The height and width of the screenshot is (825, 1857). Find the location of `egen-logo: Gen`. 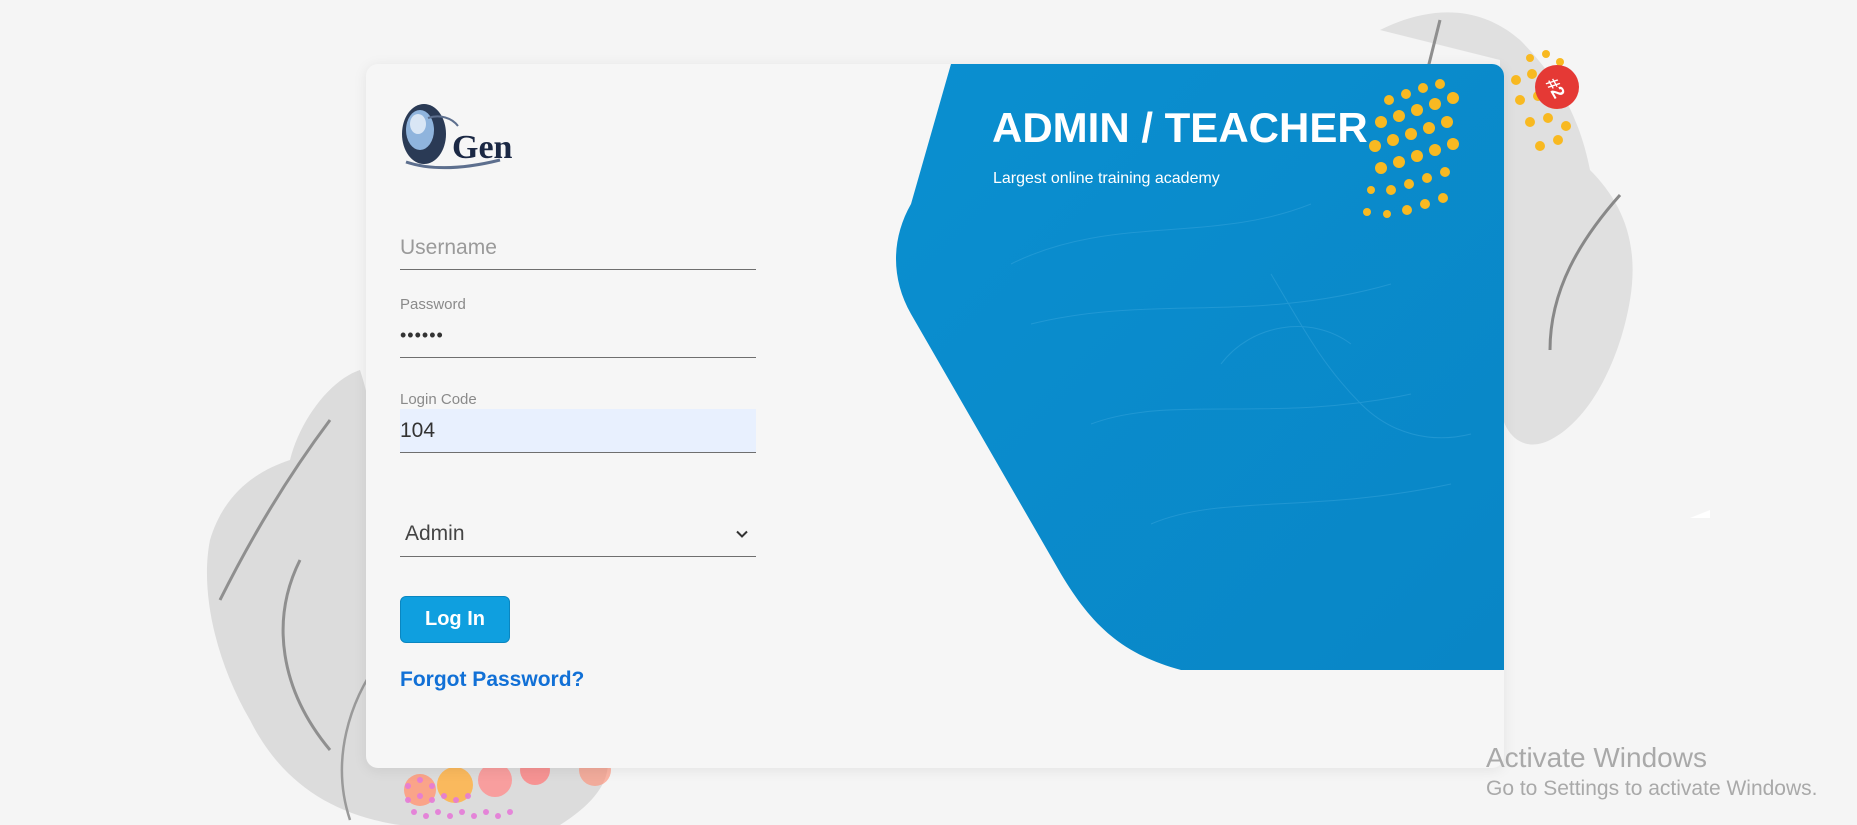

egen-logo: Gen is located at coordinates (457, 137).